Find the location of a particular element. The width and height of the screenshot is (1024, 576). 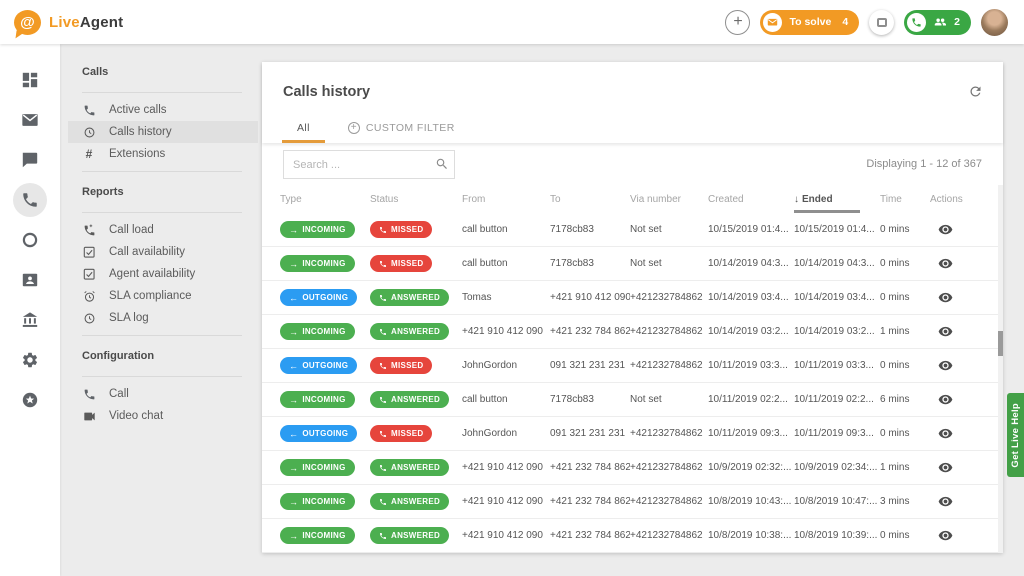

ring-icon is located at coordinates (30, 240).